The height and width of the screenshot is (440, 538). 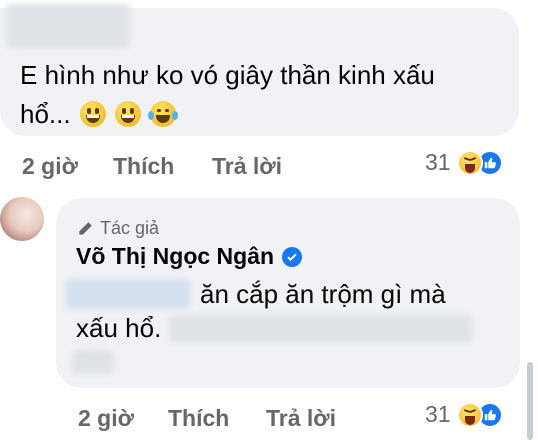 I want to click on blurred-commenter-name, so click(x=68, y=26).